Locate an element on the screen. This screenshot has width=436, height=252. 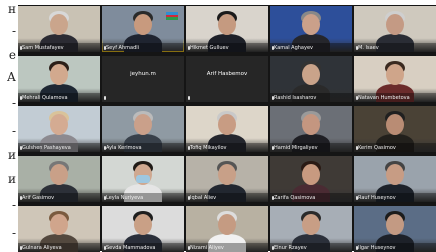
azerbaijan-flag-icon is located at coordinates (172, 16).